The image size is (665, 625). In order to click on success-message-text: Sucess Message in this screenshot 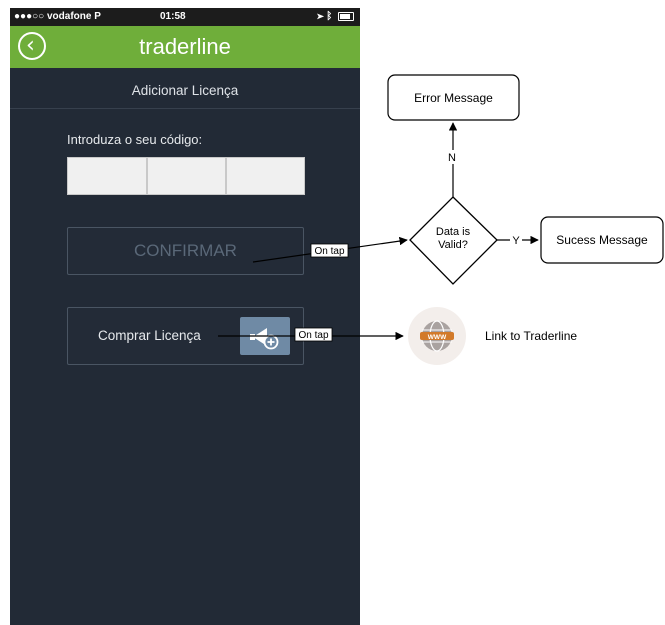, I will do `click(602, 240)`.